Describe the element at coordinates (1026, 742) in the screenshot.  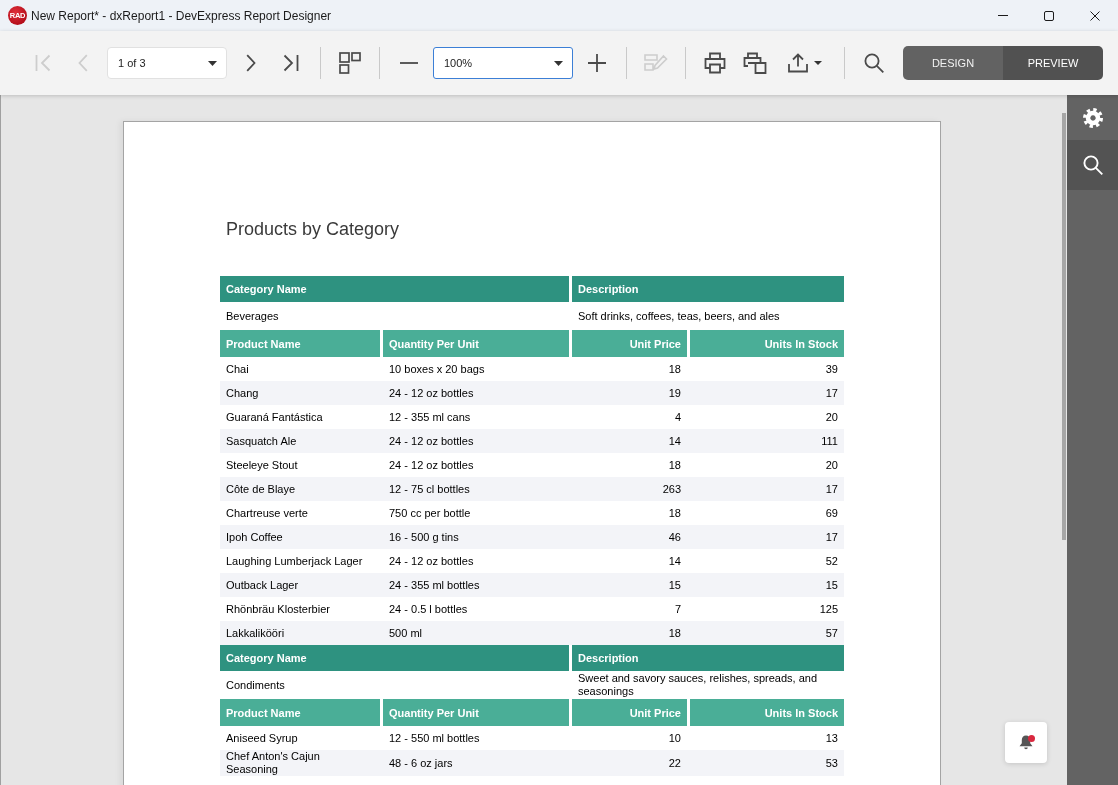
I see `notifications-button` at that location.